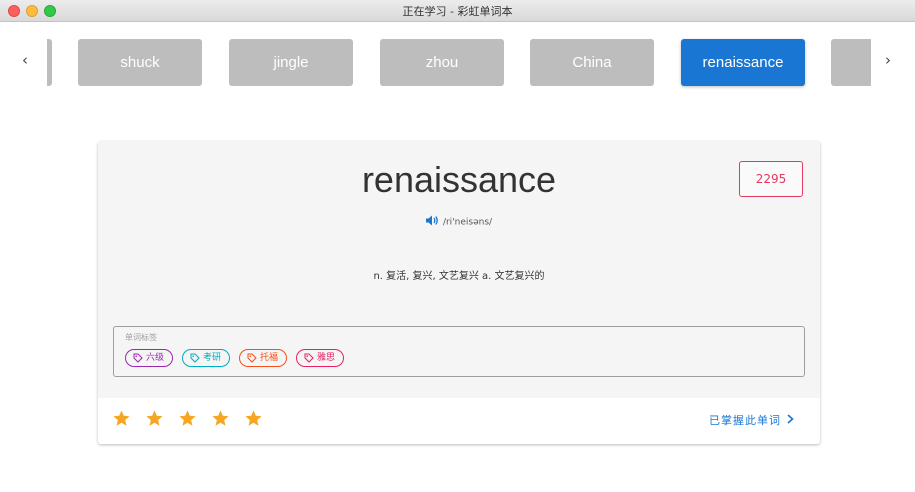 This screenshot has height=492, width=915. I want to click on chevron-right-icon, so click(790, 420).